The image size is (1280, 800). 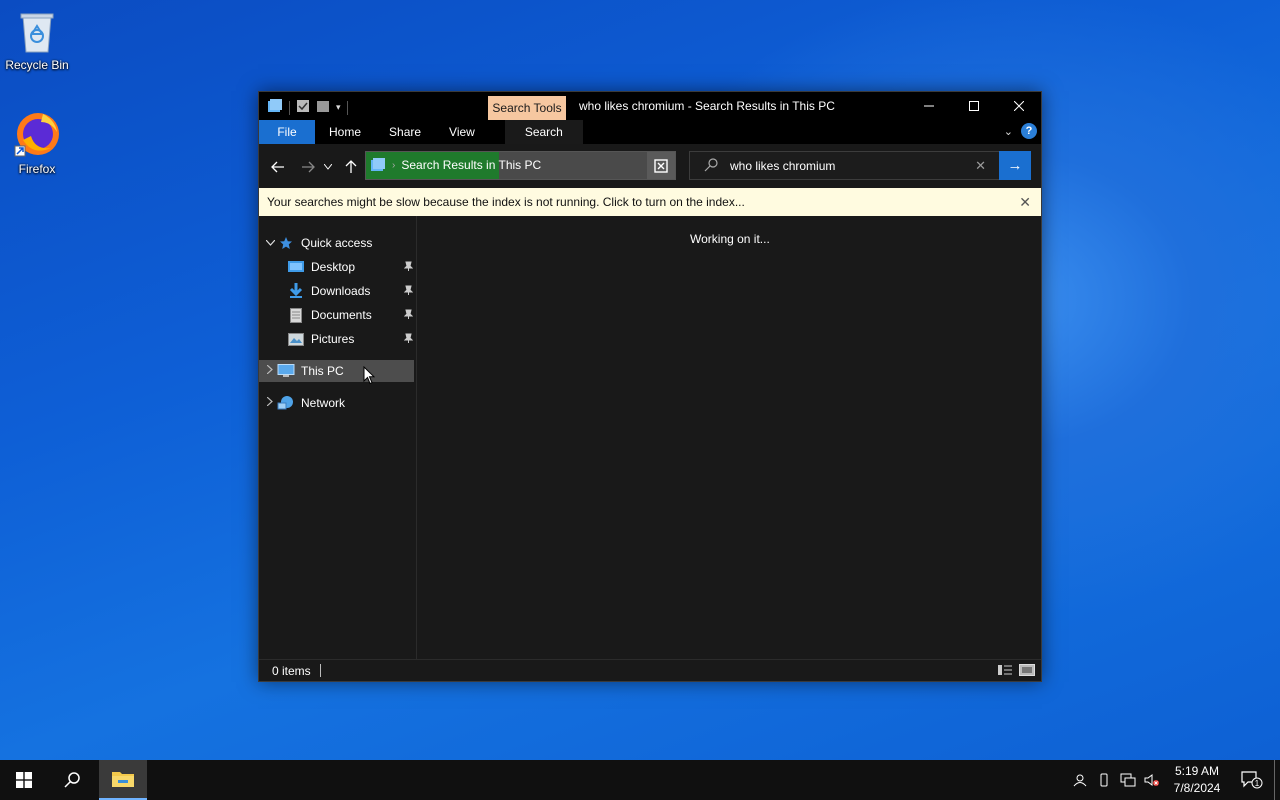 What do you see at coordinates (711, 165) in the screenshot?
I see `search-icon` at bounding box center [711, 165].